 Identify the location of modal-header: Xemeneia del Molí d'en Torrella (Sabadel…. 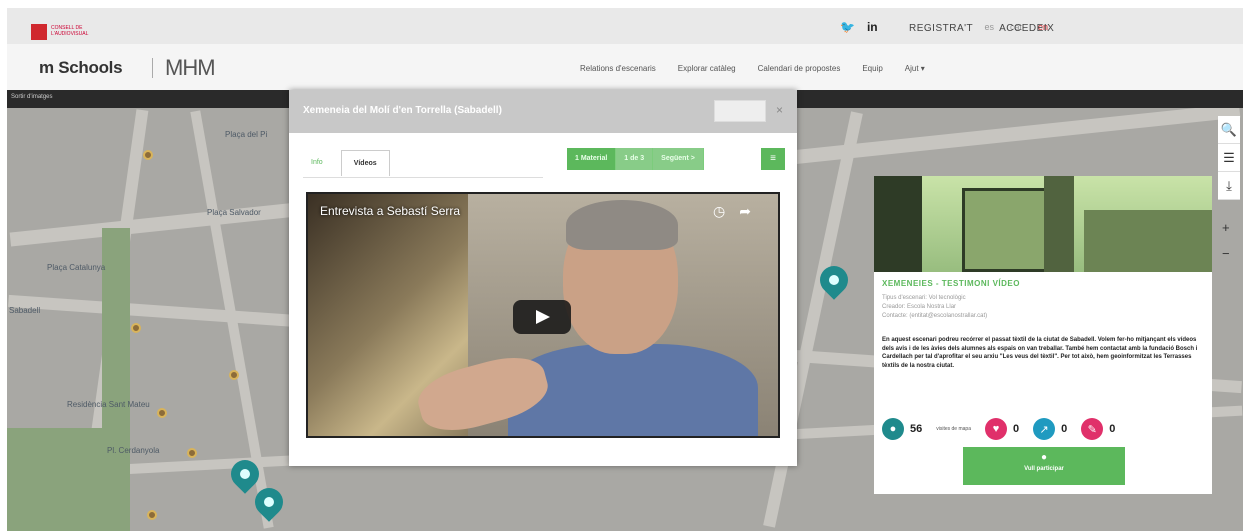
(543, 111).